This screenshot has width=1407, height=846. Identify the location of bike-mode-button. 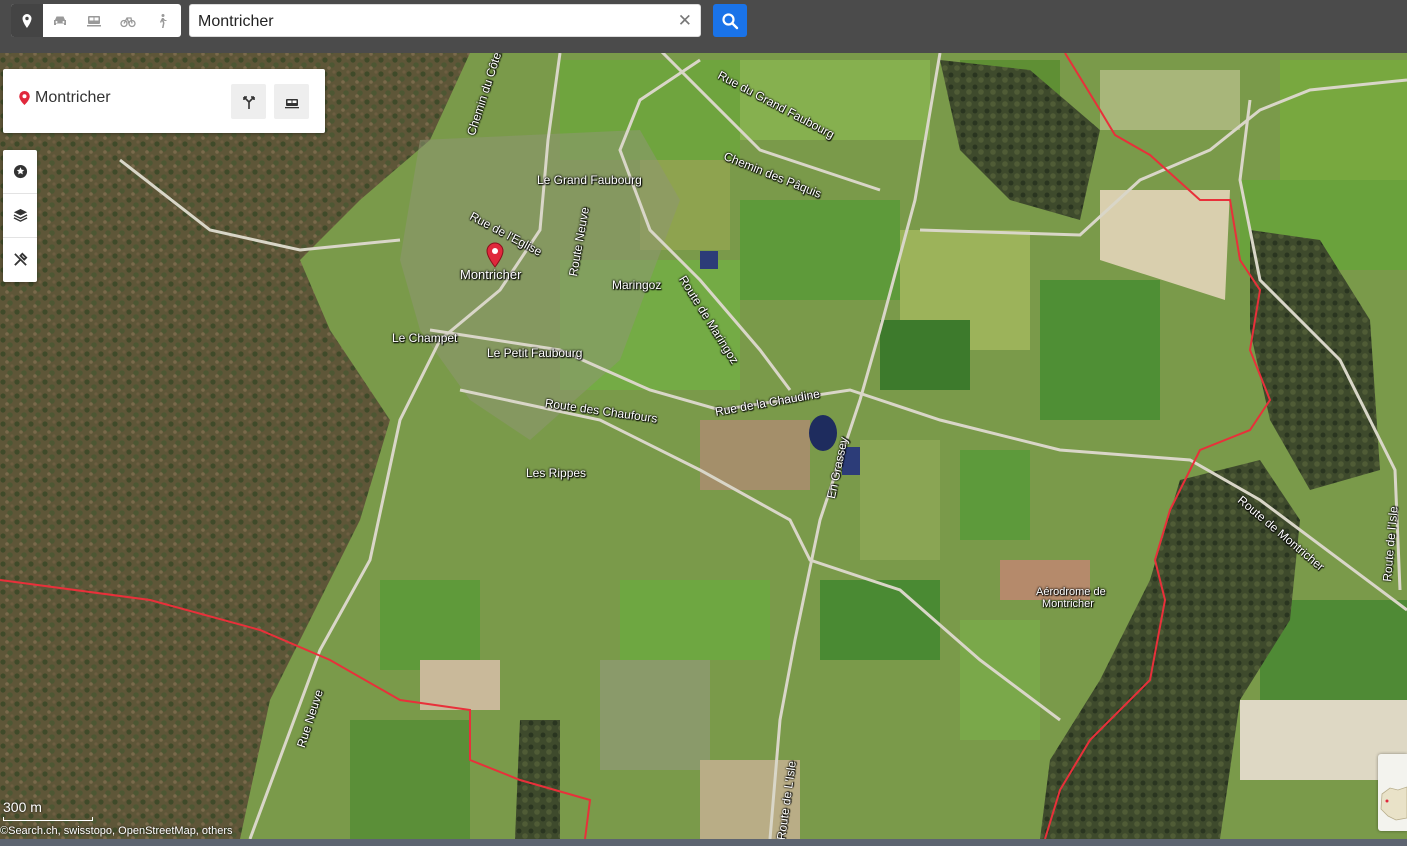
(128, 20).